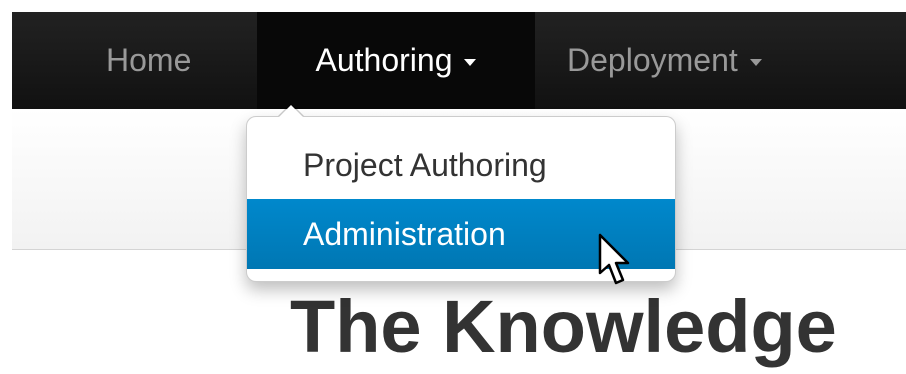 The width and height of the screenshot is (906, 374). I want to click on nav-item-authoring: Authoring, so click(396, 60).